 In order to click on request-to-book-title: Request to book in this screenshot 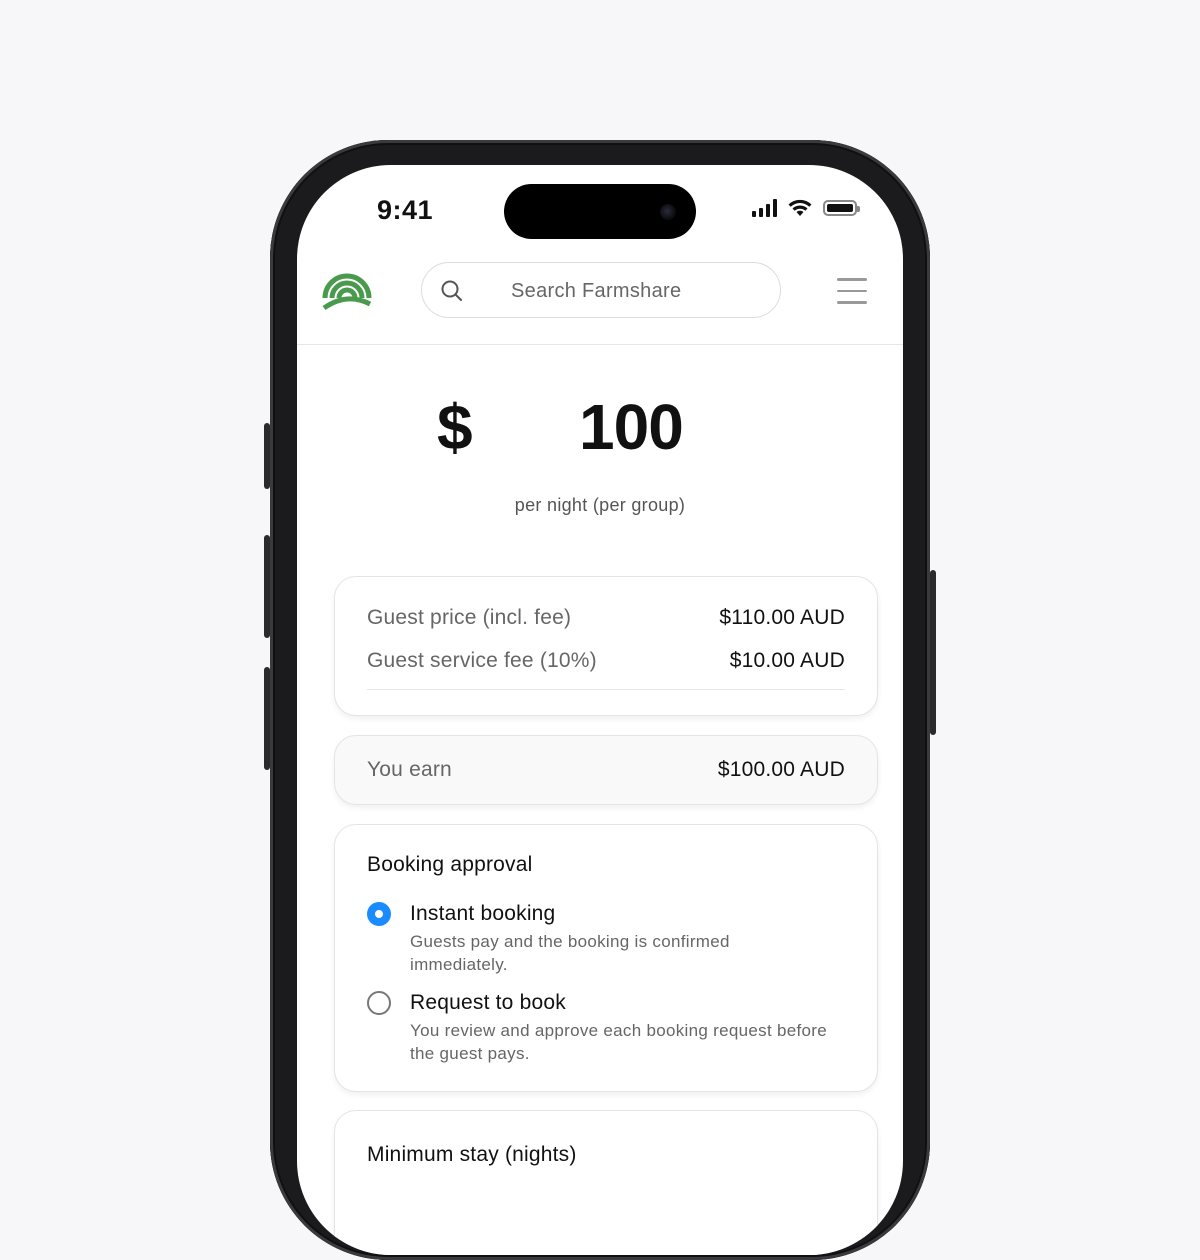, I will do `click(488, 1003)`.